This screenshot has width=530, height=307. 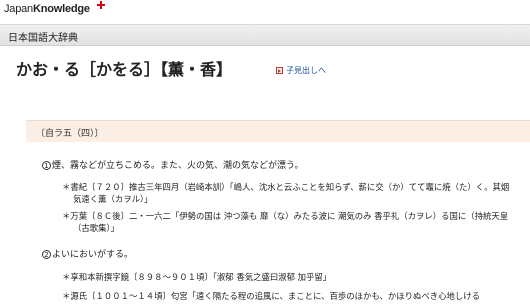 I want to click on sense-number: 1, so click(x=46, y=165).